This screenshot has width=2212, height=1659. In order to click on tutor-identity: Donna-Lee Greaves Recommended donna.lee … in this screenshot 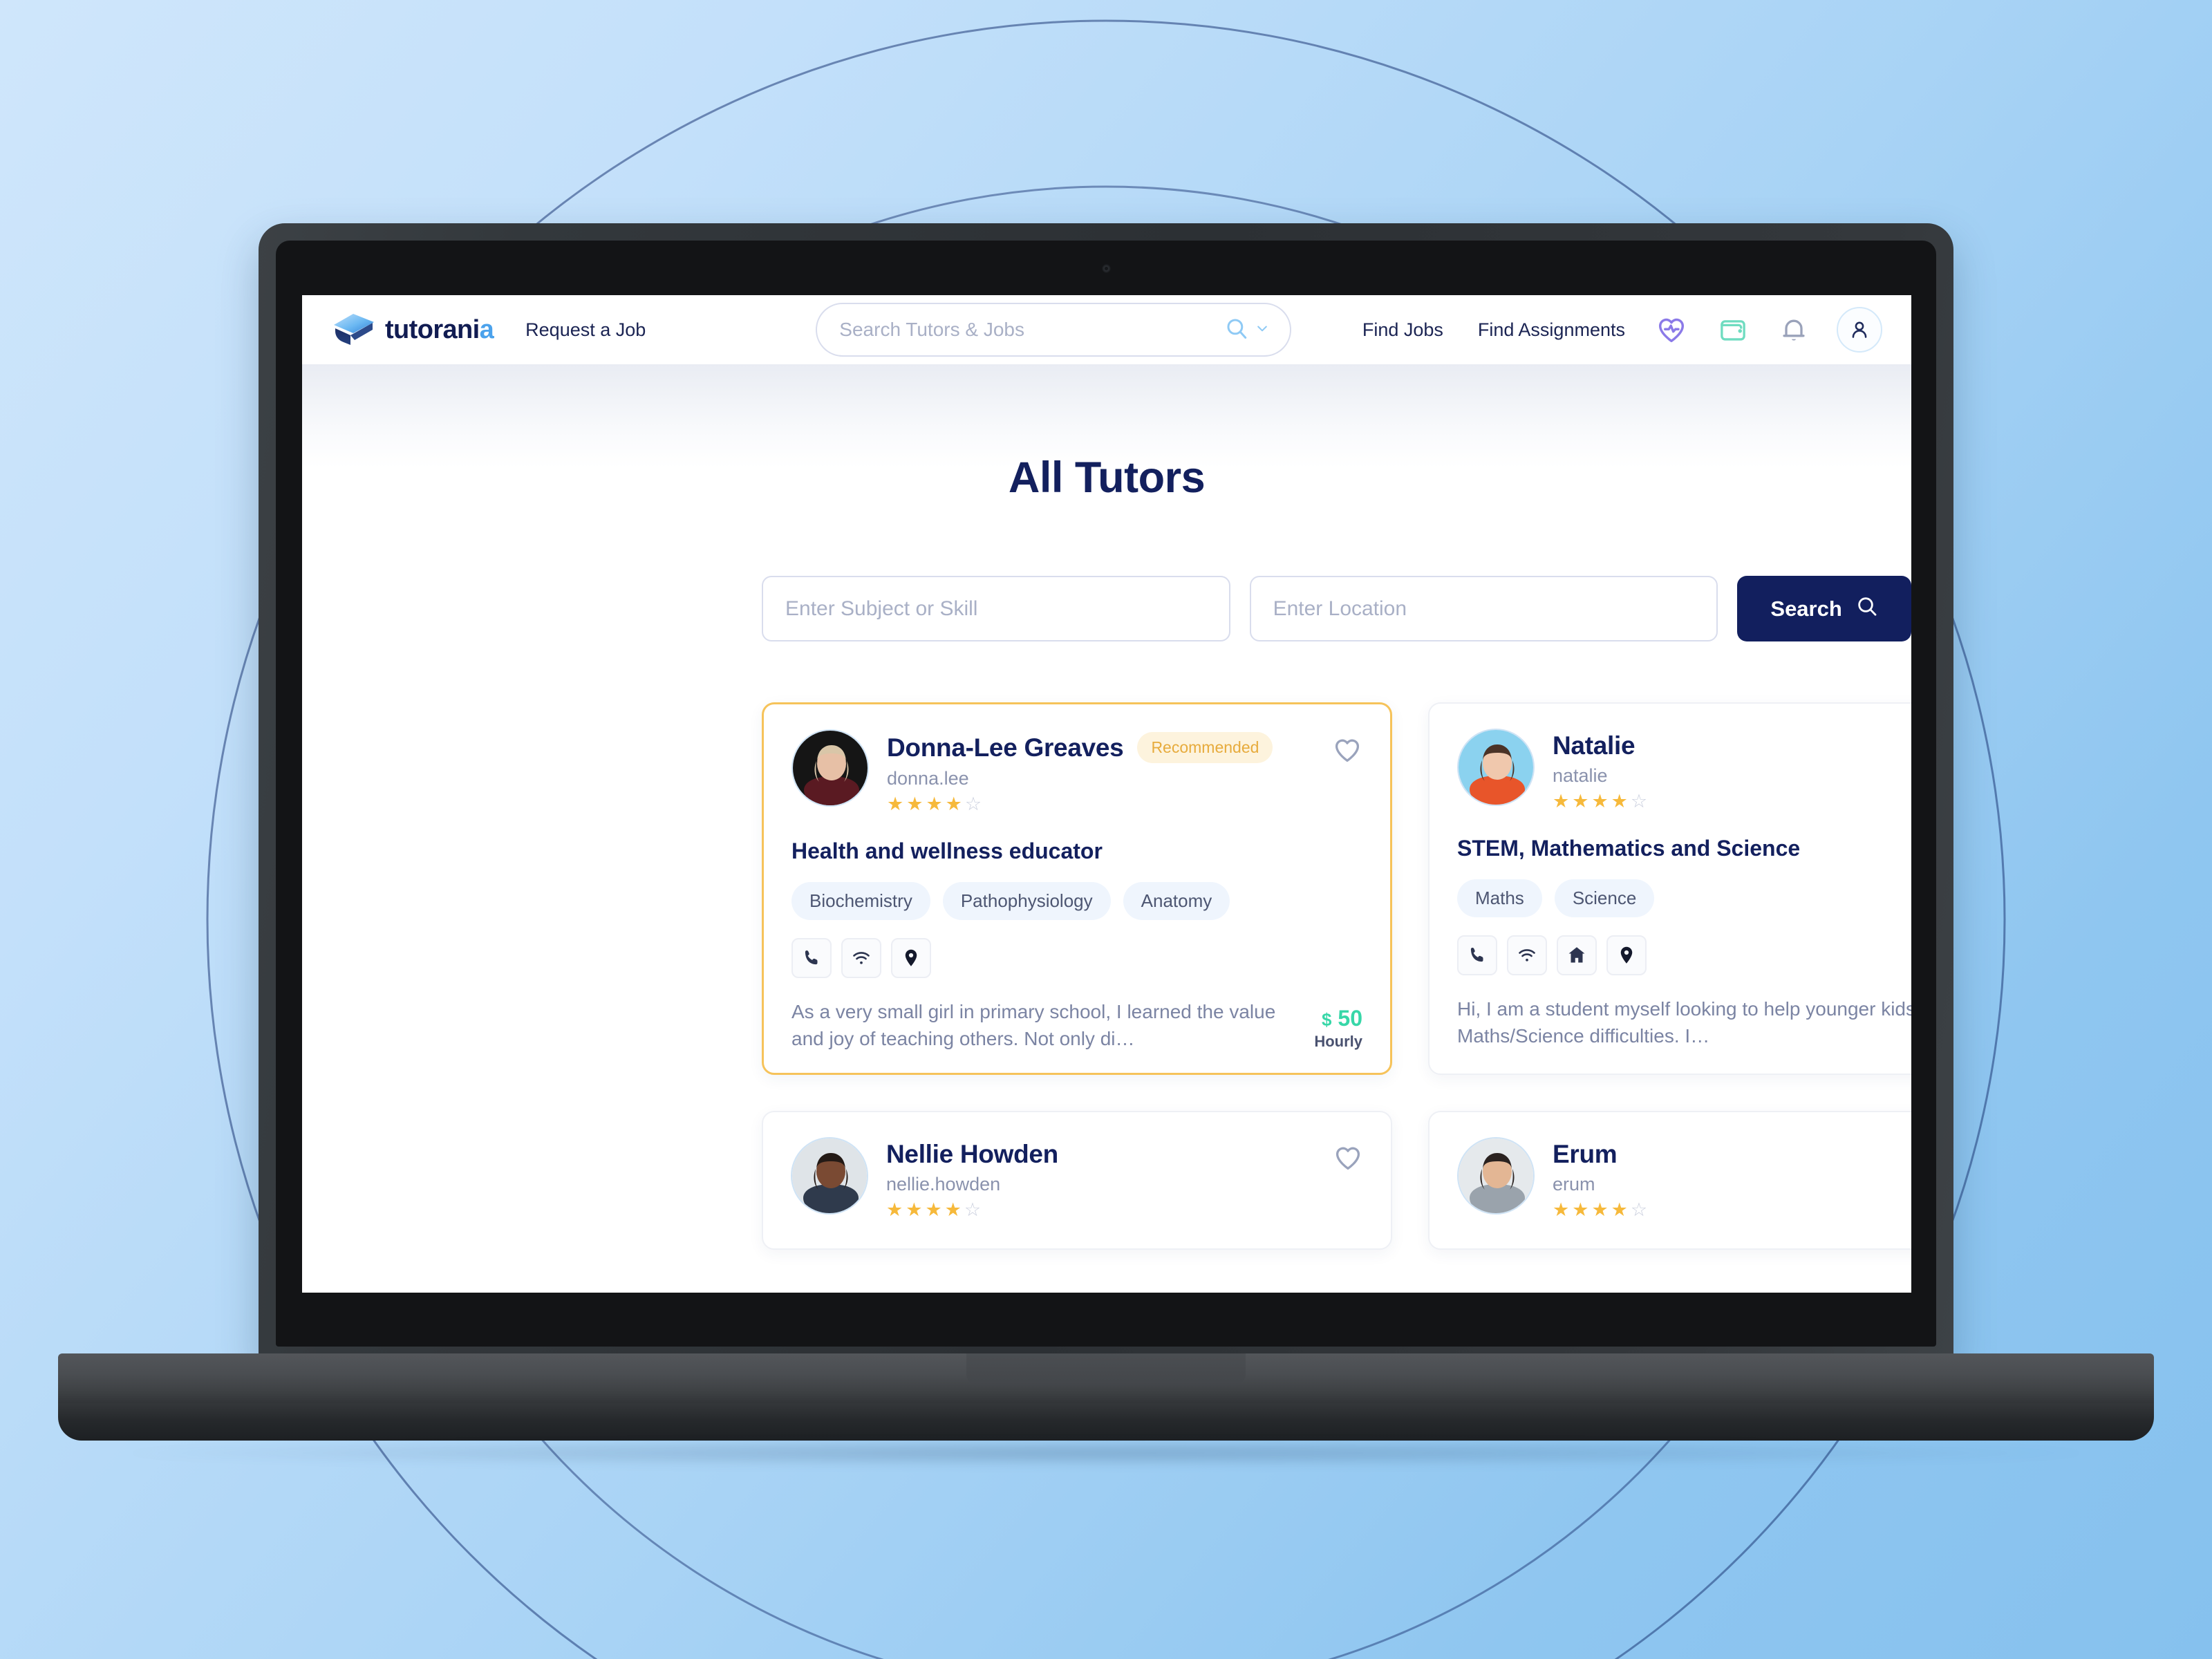, I will do `click(1124, 772)`.